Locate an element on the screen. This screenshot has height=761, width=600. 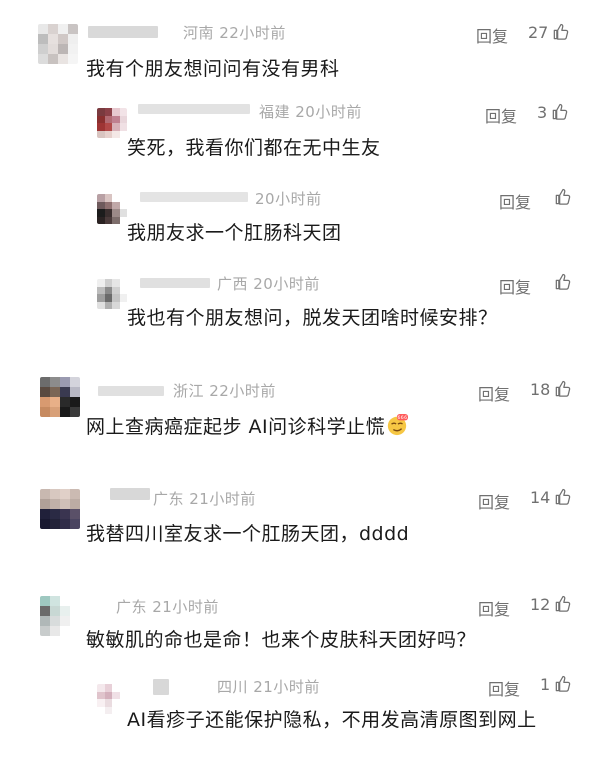
comment-text-content: 网上查病癌症起步 AI问诊科学止慌 is located at coordinates (236, 427).